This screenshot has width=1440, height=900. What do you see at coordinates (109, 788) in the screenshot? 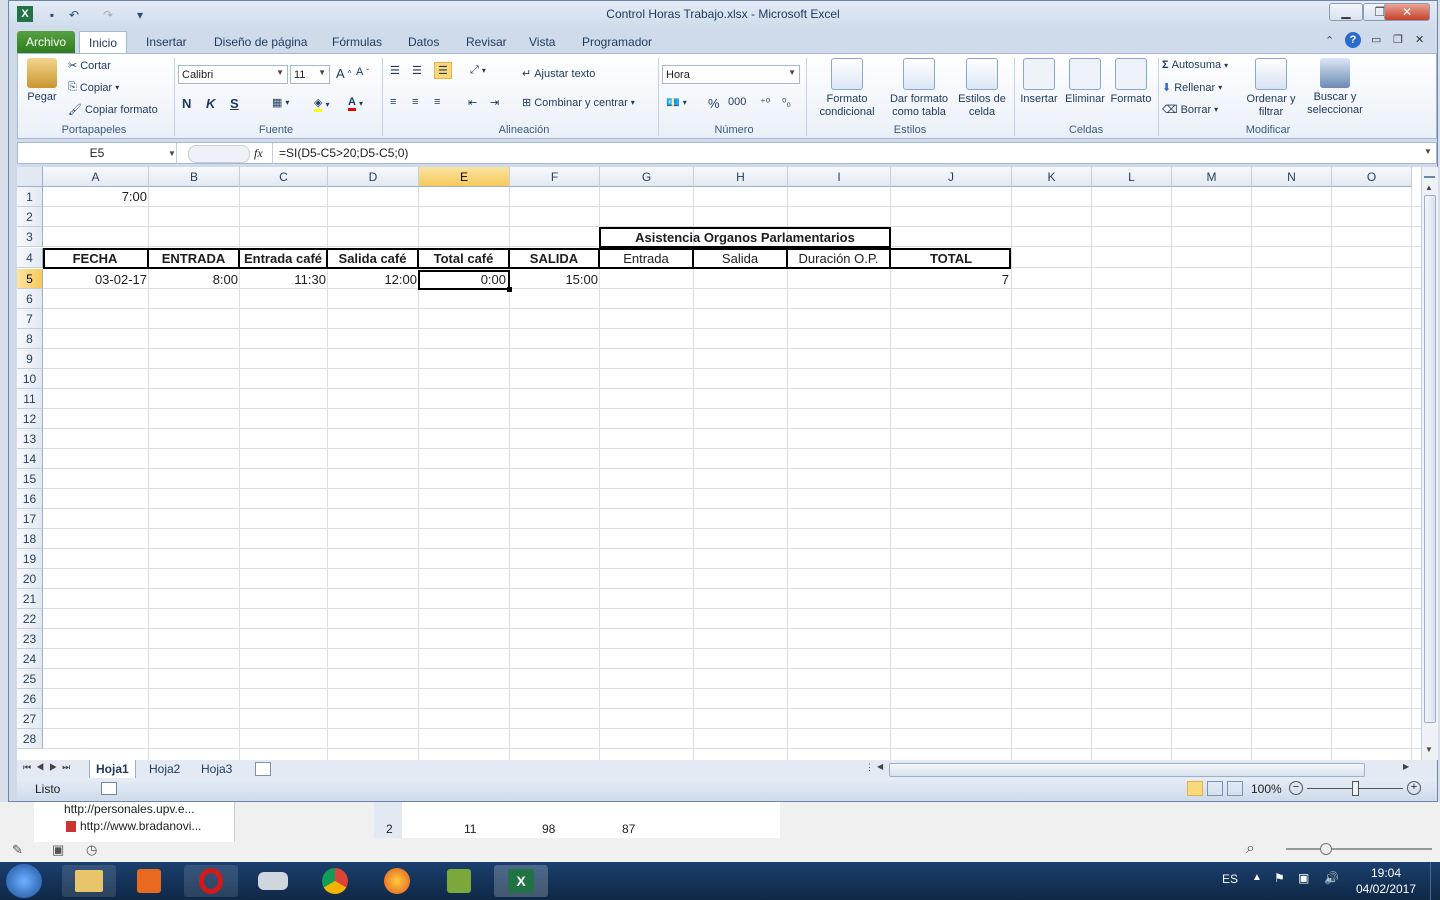
I see `macro-record-icon` at bounding box center [109, 788].